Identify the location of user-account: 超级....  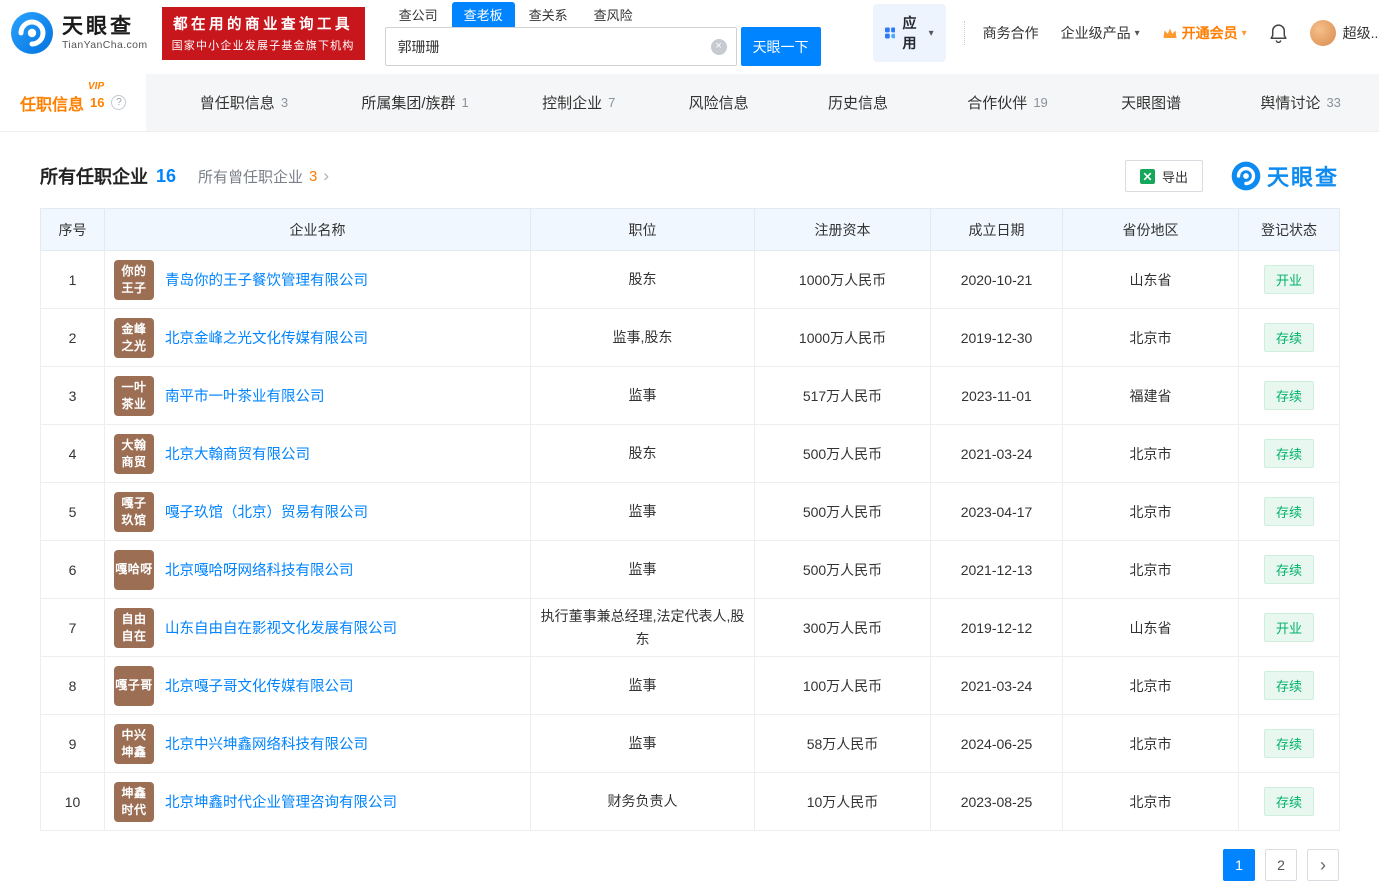
(1344, 33).